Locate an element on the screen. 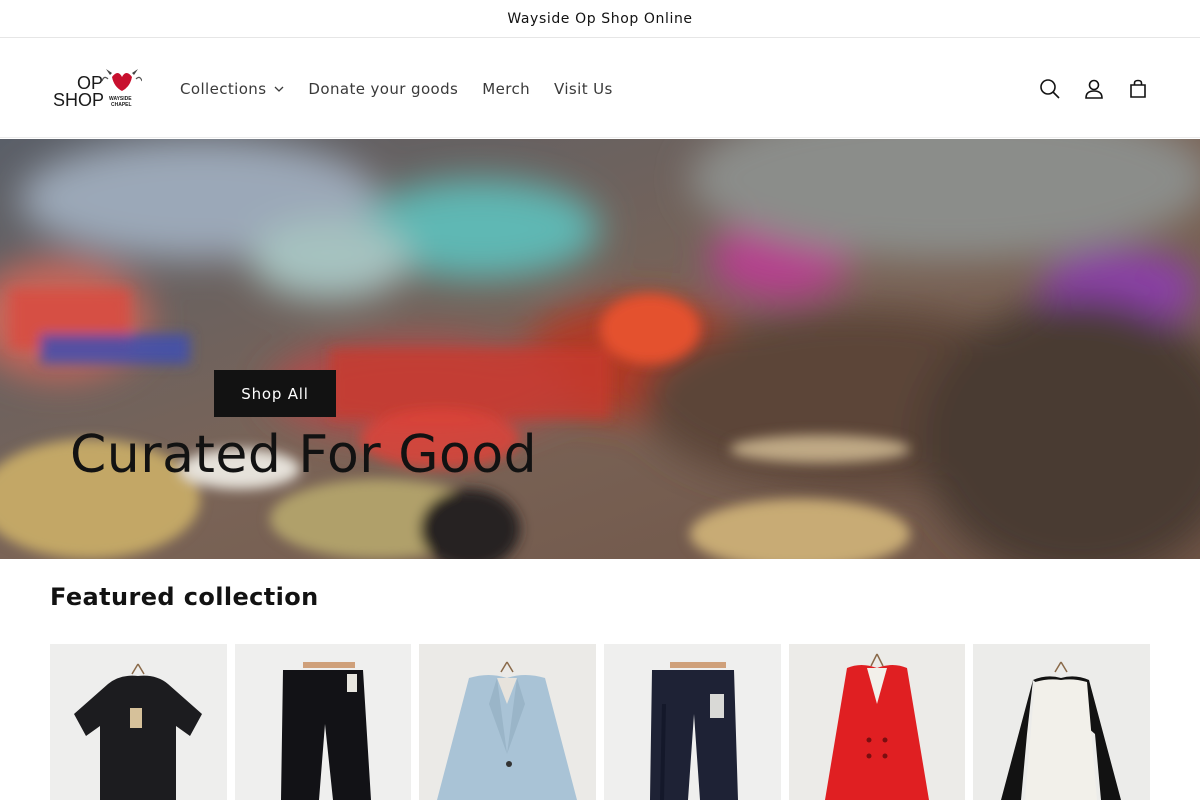 The image size is (1200, 800). product-image-trousers is located at coordinates (692, 722).